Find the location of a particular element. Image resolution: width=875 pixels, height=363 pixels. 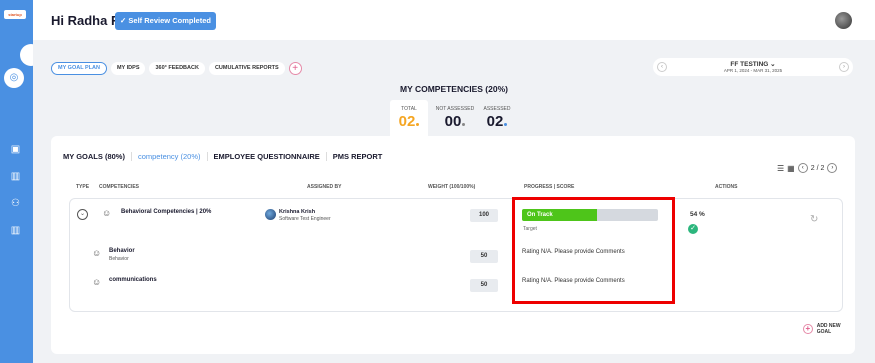

stat-assessed-value: 02 is located at coordinates (497, 121).